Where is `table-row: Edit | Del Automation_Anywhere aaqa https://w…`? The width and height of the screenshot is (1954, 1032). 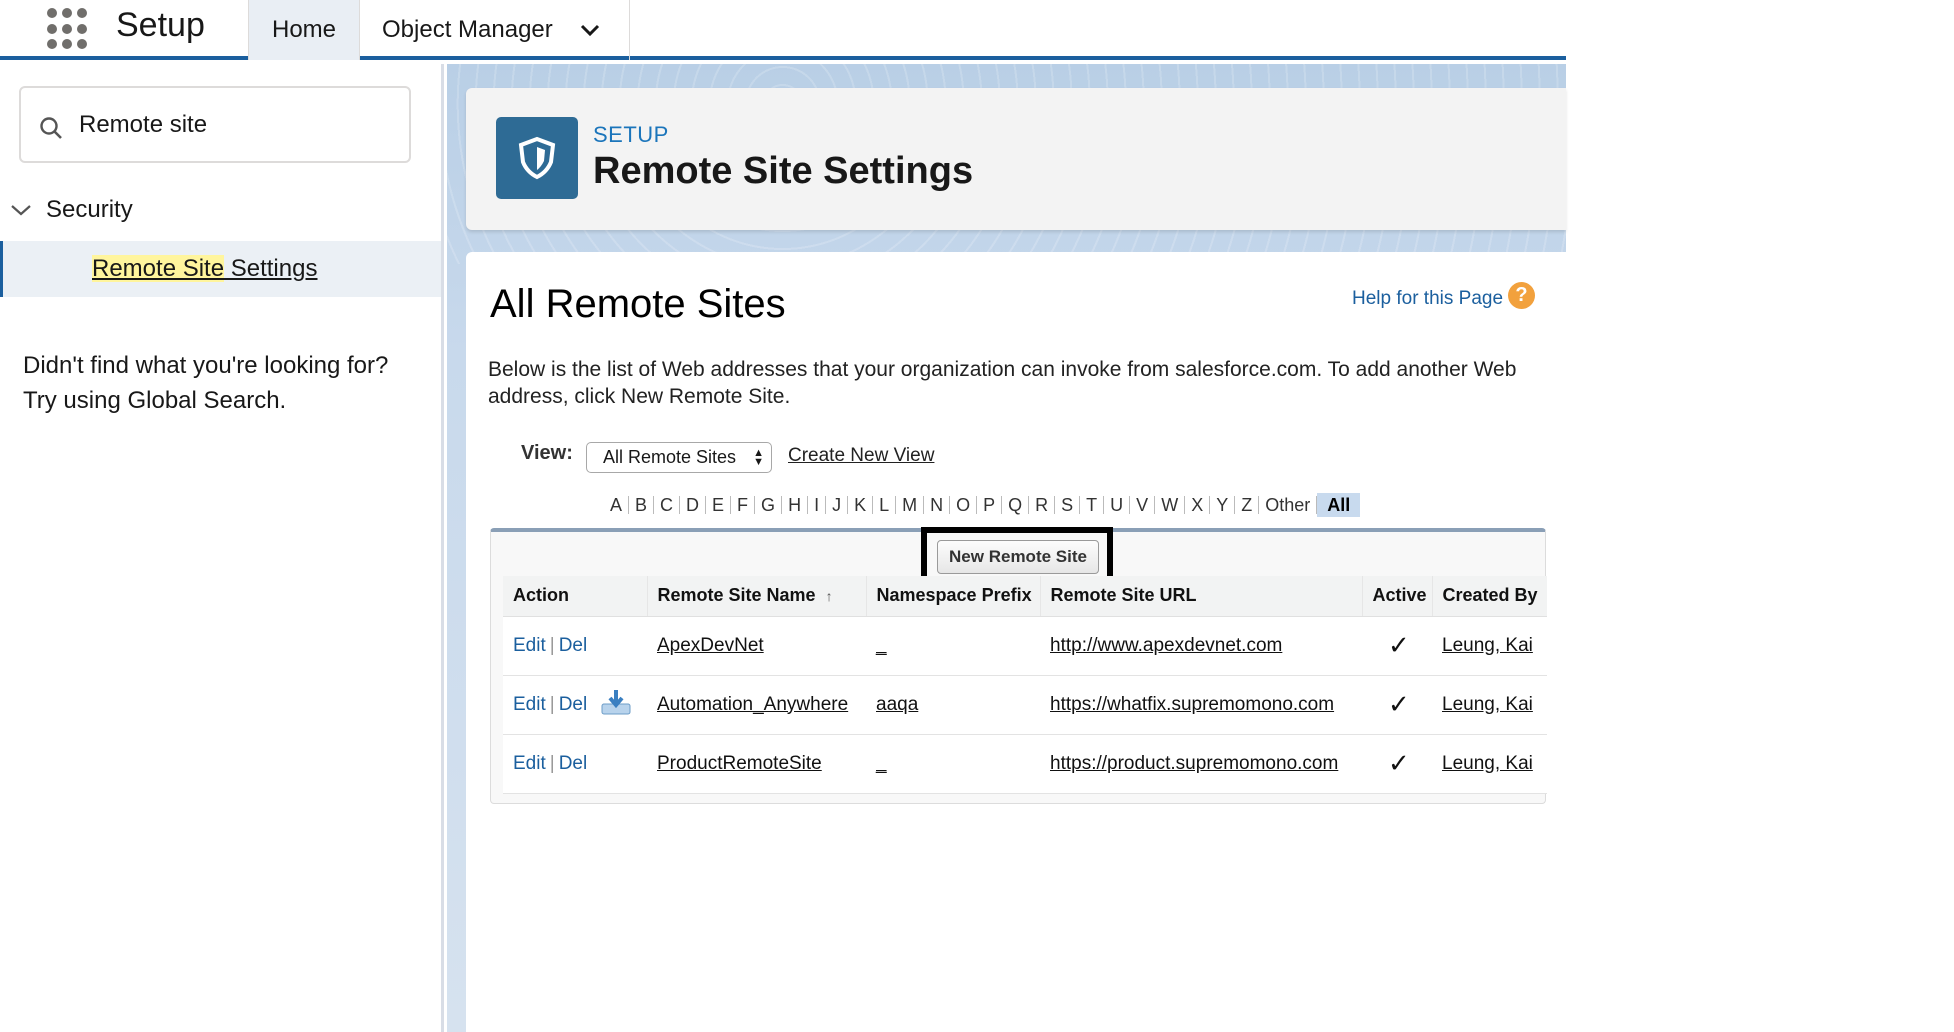 table-row: Edit | Del Automation_Anywhere aaqa https://w… is located at coordinates (1025, 705).